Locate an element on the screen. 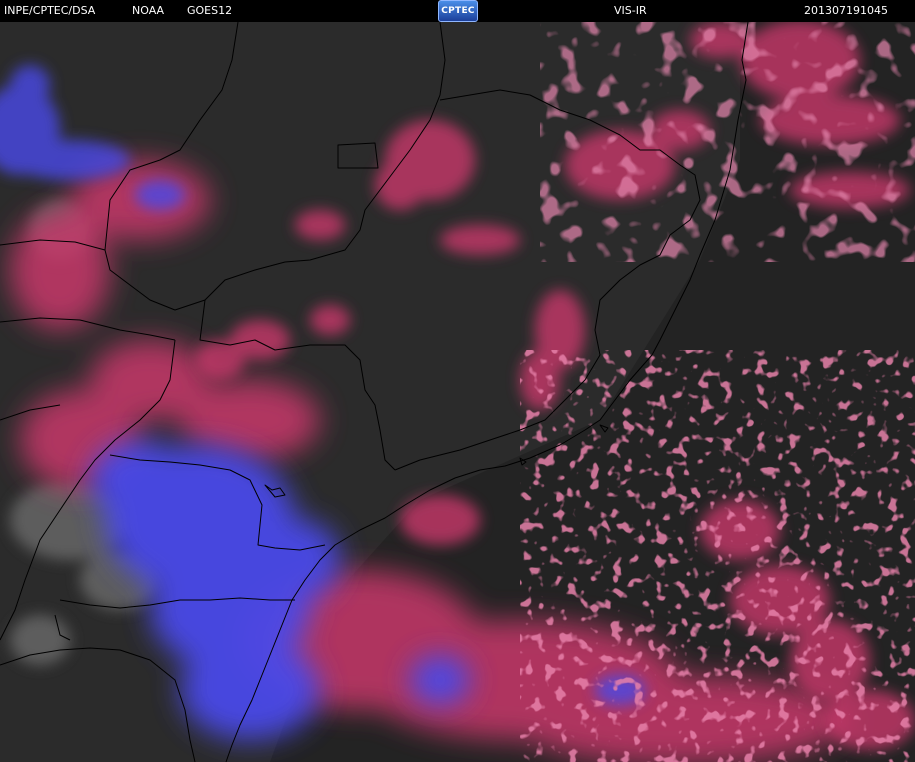  satellite-label: GOES12 is located at coordinates (210, 10).